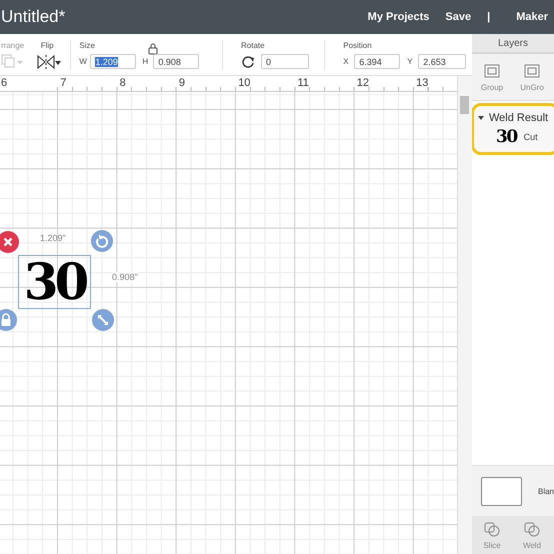 The height and width of the screenshot is (554, 554). I want to click on ruler-number: 9, so click(182, 83).